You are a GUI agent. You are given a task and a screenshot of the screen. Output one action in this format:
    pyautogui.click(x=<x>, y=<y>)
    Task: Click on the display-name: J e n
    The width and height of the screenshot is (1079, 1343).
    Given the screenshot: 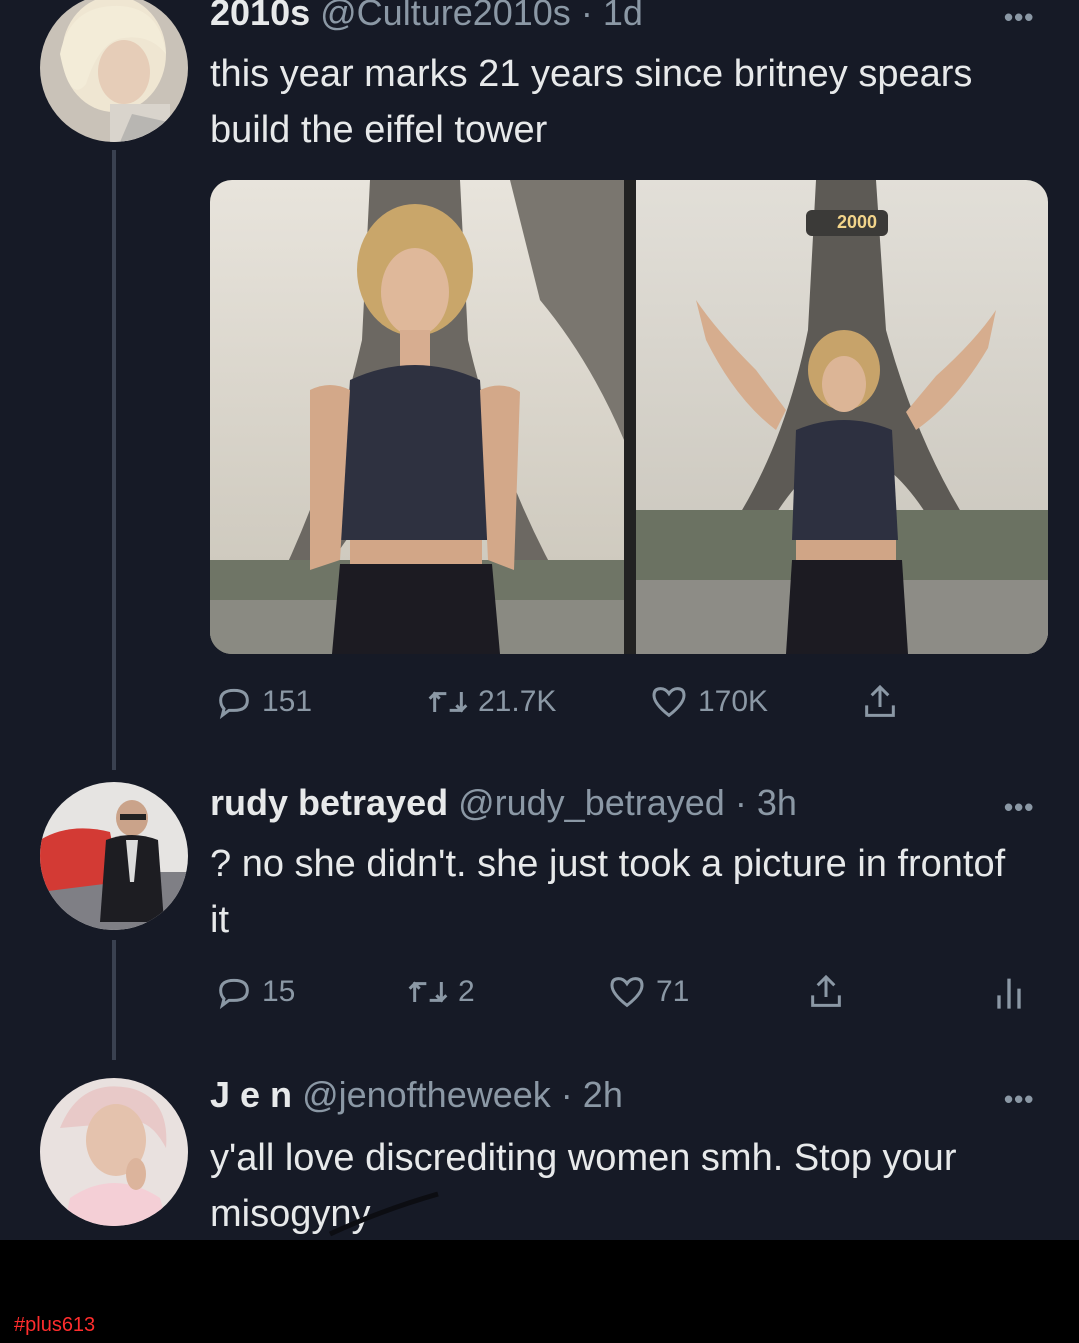 What is the action you would take?
    pyautogui.click(x=251, y=1094)
    